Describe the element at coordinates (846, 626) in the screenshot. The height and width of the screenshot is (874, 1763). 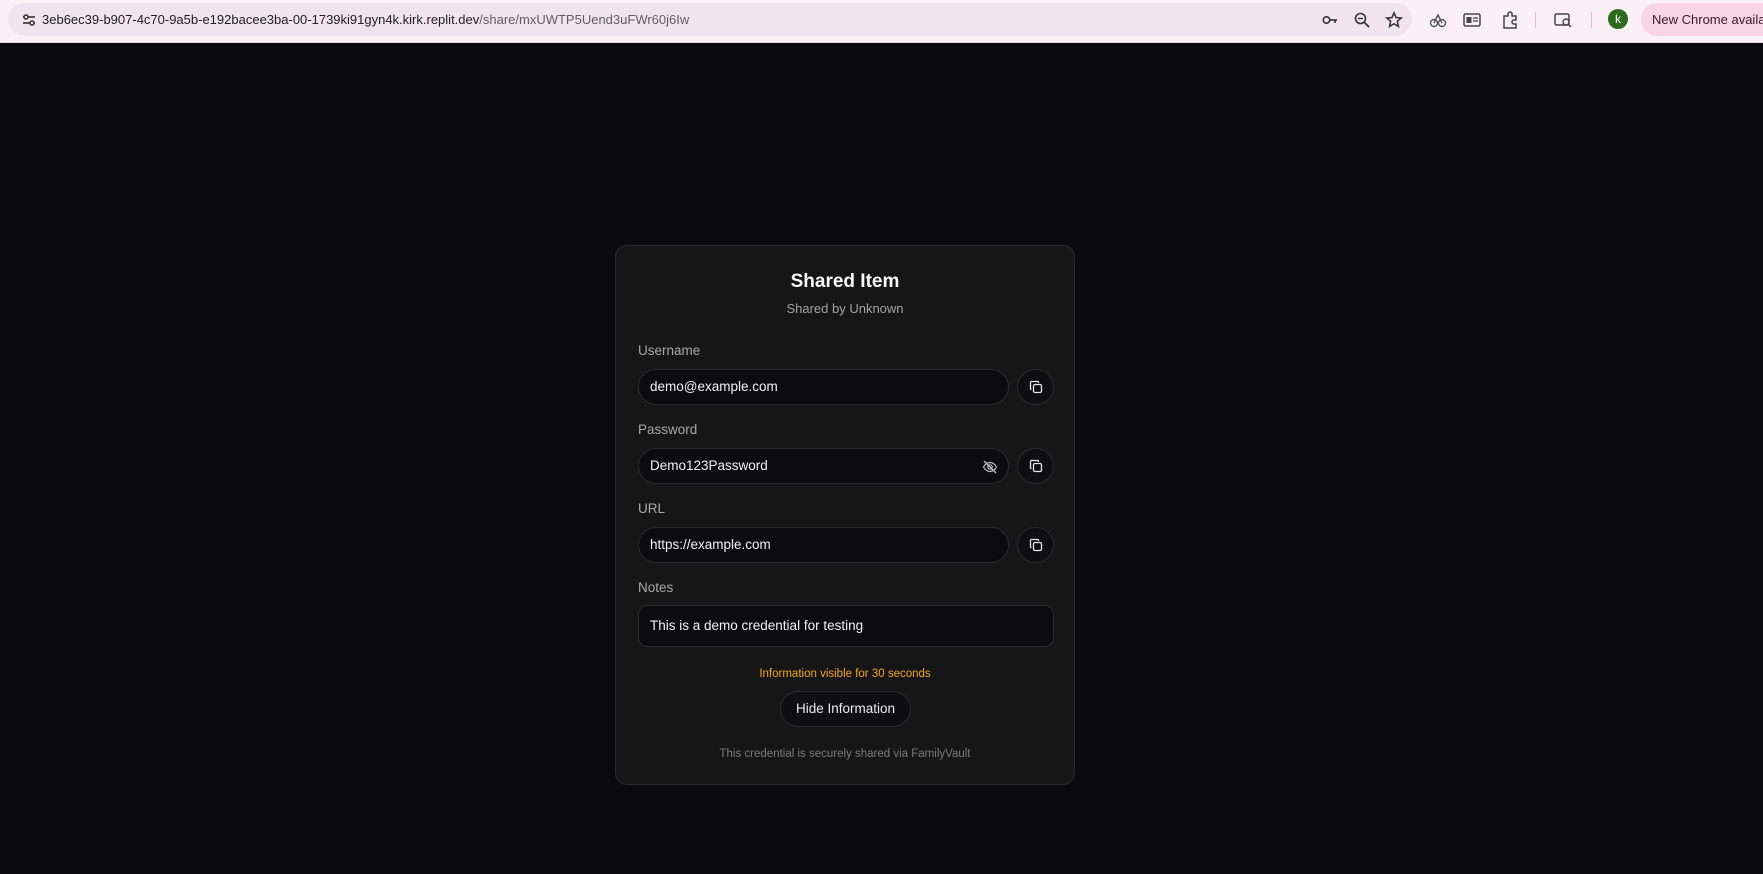
I see `notes-field: This is a demo credential for testing` at that location.